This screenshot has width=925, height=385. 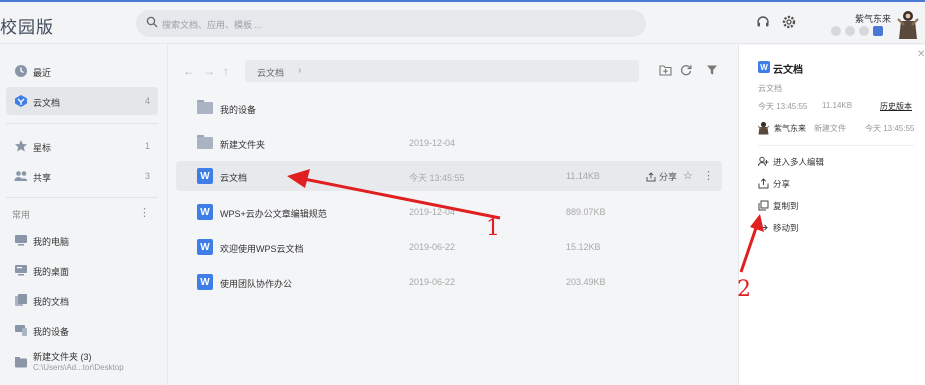 What do you see at coordinates (449, 247) in the screenshot?
I see `file-row: W 欢迎使用WPS云文档 2019-06-22 15.12KB` at bounding box center [449, 247].